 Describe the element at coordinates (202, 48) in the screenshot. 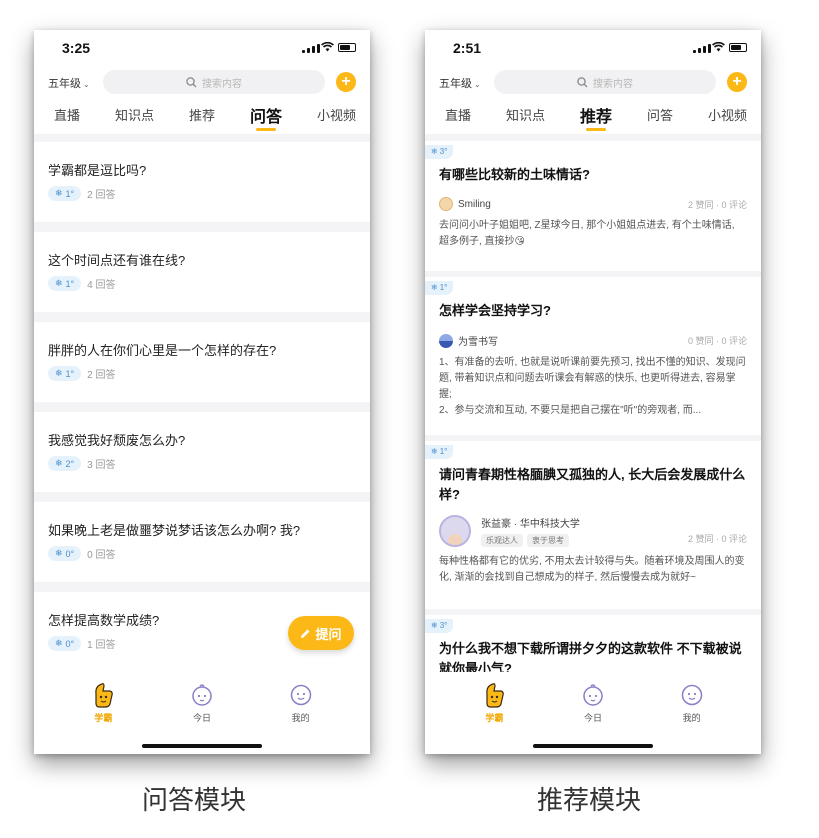

I see `status-bar: 3:25` at that location.